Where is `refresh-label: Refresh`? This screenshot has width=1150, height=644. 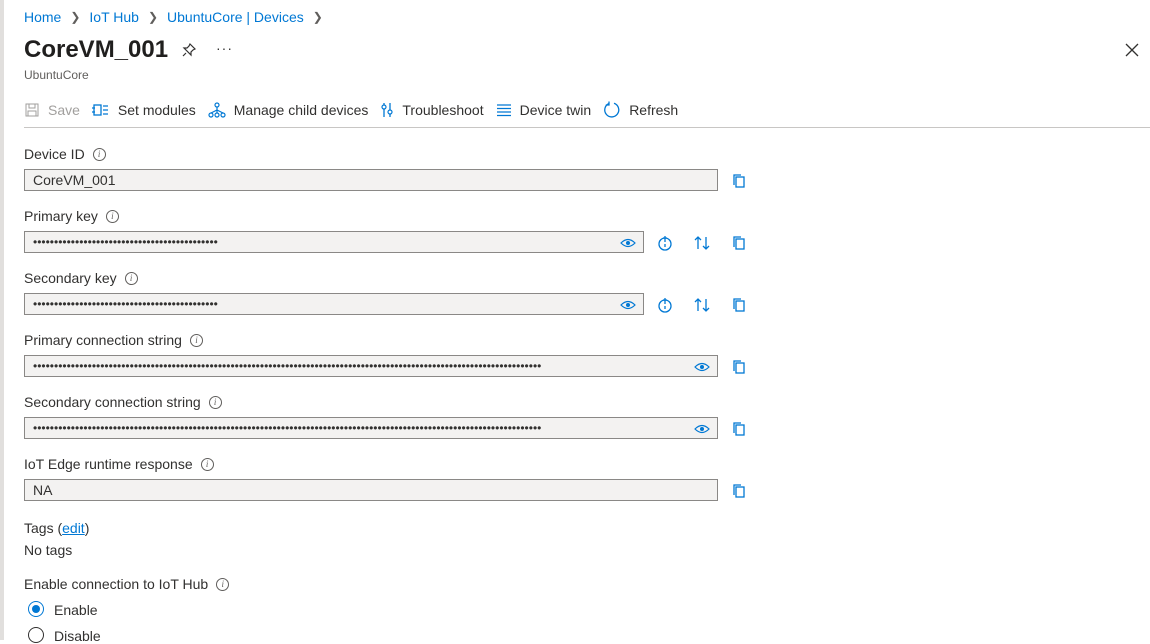
refresh-label: Refresh is located at coordinates (654, 110).